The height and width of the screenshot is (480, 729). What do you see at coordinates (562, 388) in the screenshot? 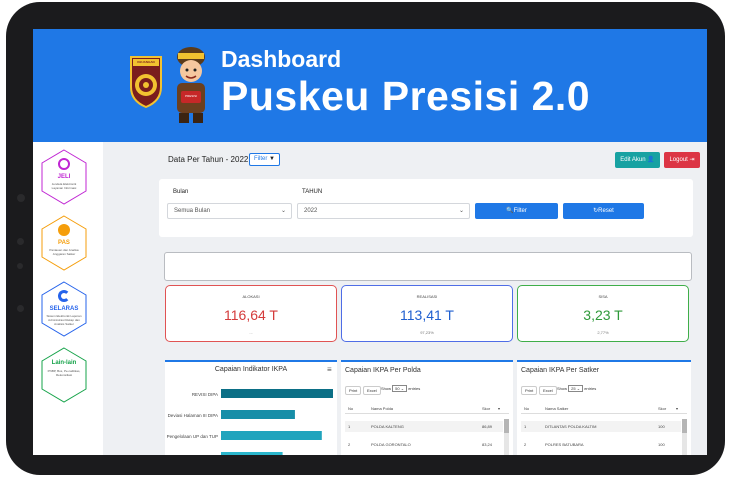
I see `show-label: Show` at bounding box center [562, 388].